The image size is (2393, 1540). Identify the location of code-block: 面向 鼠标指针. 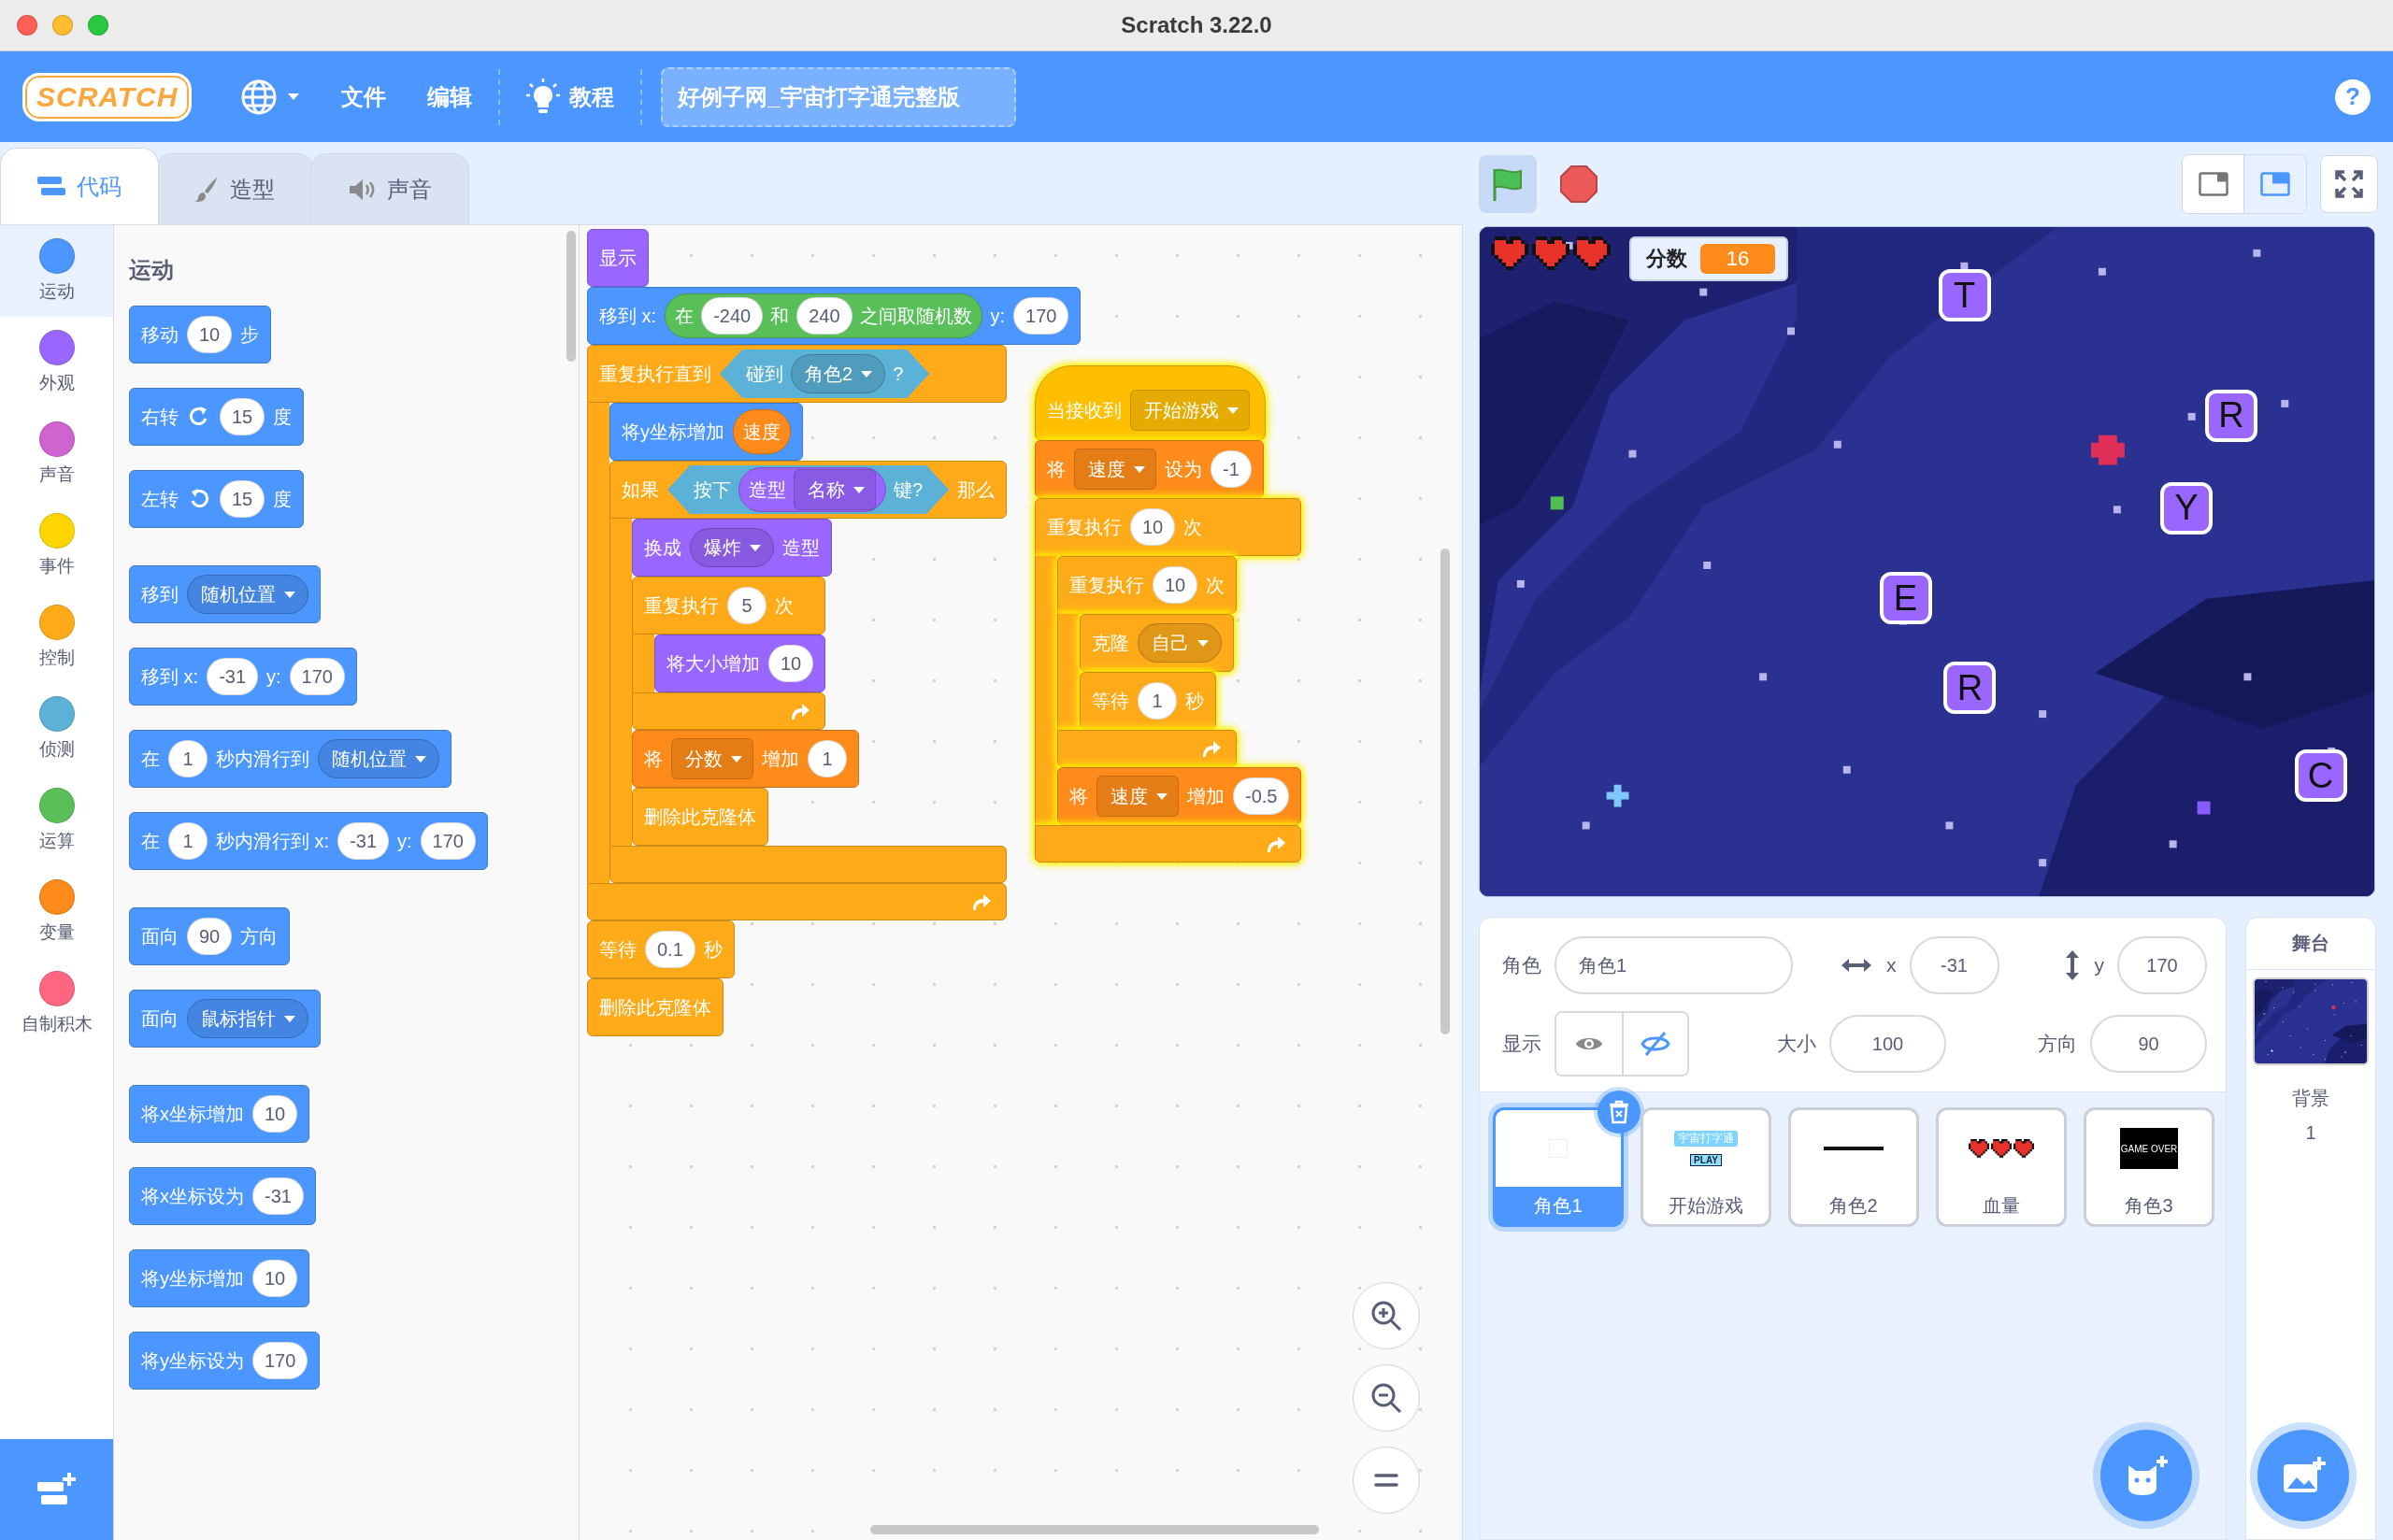
(225, 1019).